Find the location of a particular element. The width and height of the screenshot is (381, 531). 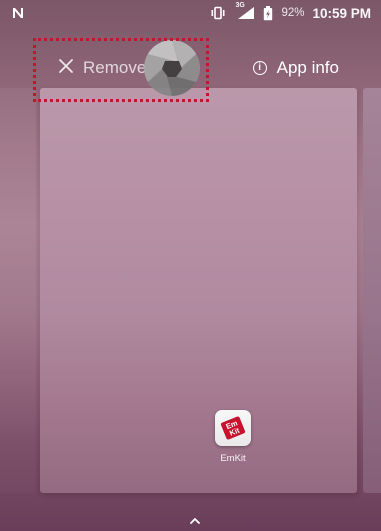

previous-card-edge is located at coordinates (18, 290).